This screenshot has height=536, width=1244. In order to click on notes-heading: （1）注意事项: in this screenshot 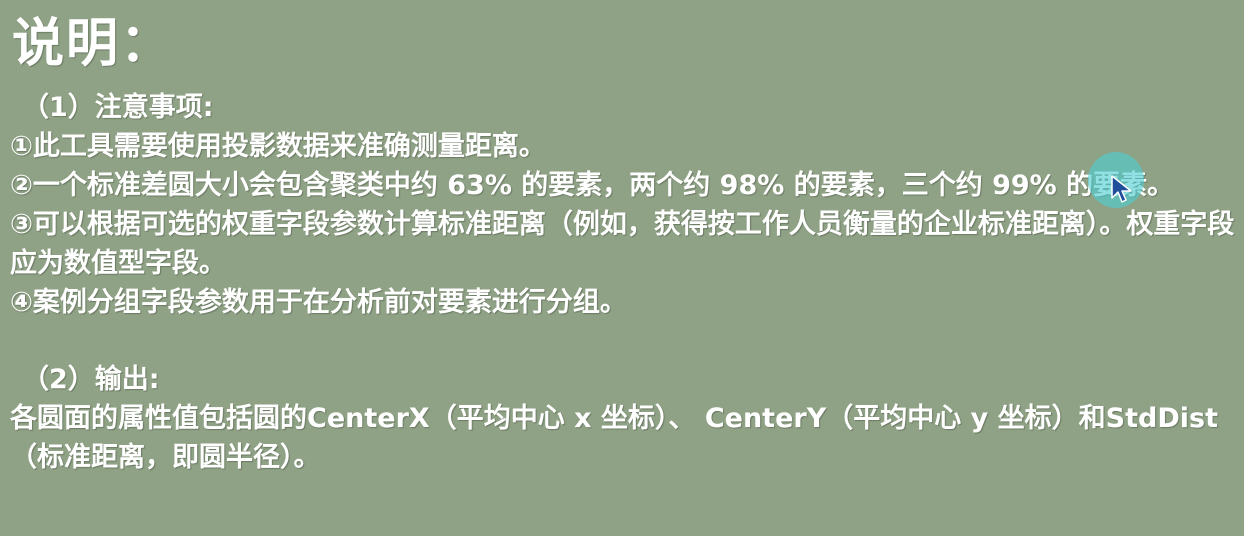, I will do `click(118, 107)`.